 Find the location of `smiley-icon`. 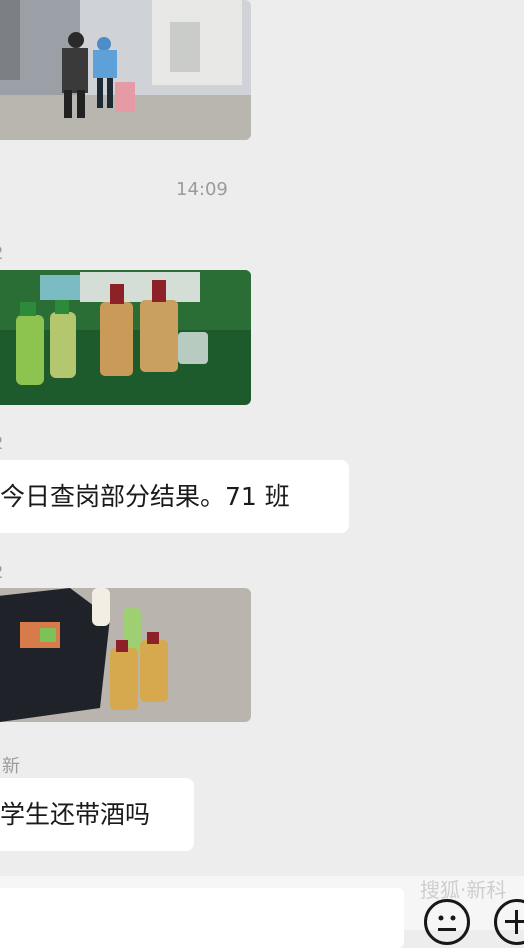

smiley-icon is located at coordinates (447, 923).